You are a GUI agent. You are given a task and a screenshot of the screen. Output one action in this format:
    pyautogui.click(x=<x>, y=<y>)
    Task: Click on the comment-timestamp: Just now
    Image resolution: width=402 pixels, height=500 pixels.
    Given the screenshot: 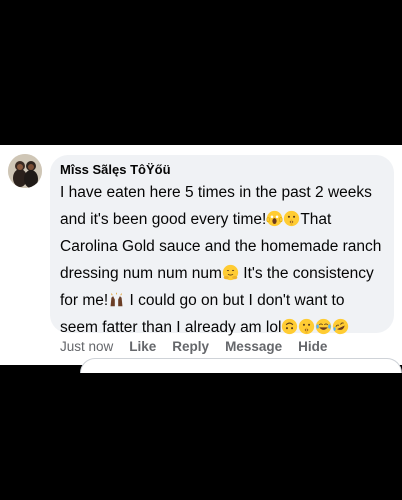 What is the action you would take?
    pyautogui.click(x=87, y=346)
    